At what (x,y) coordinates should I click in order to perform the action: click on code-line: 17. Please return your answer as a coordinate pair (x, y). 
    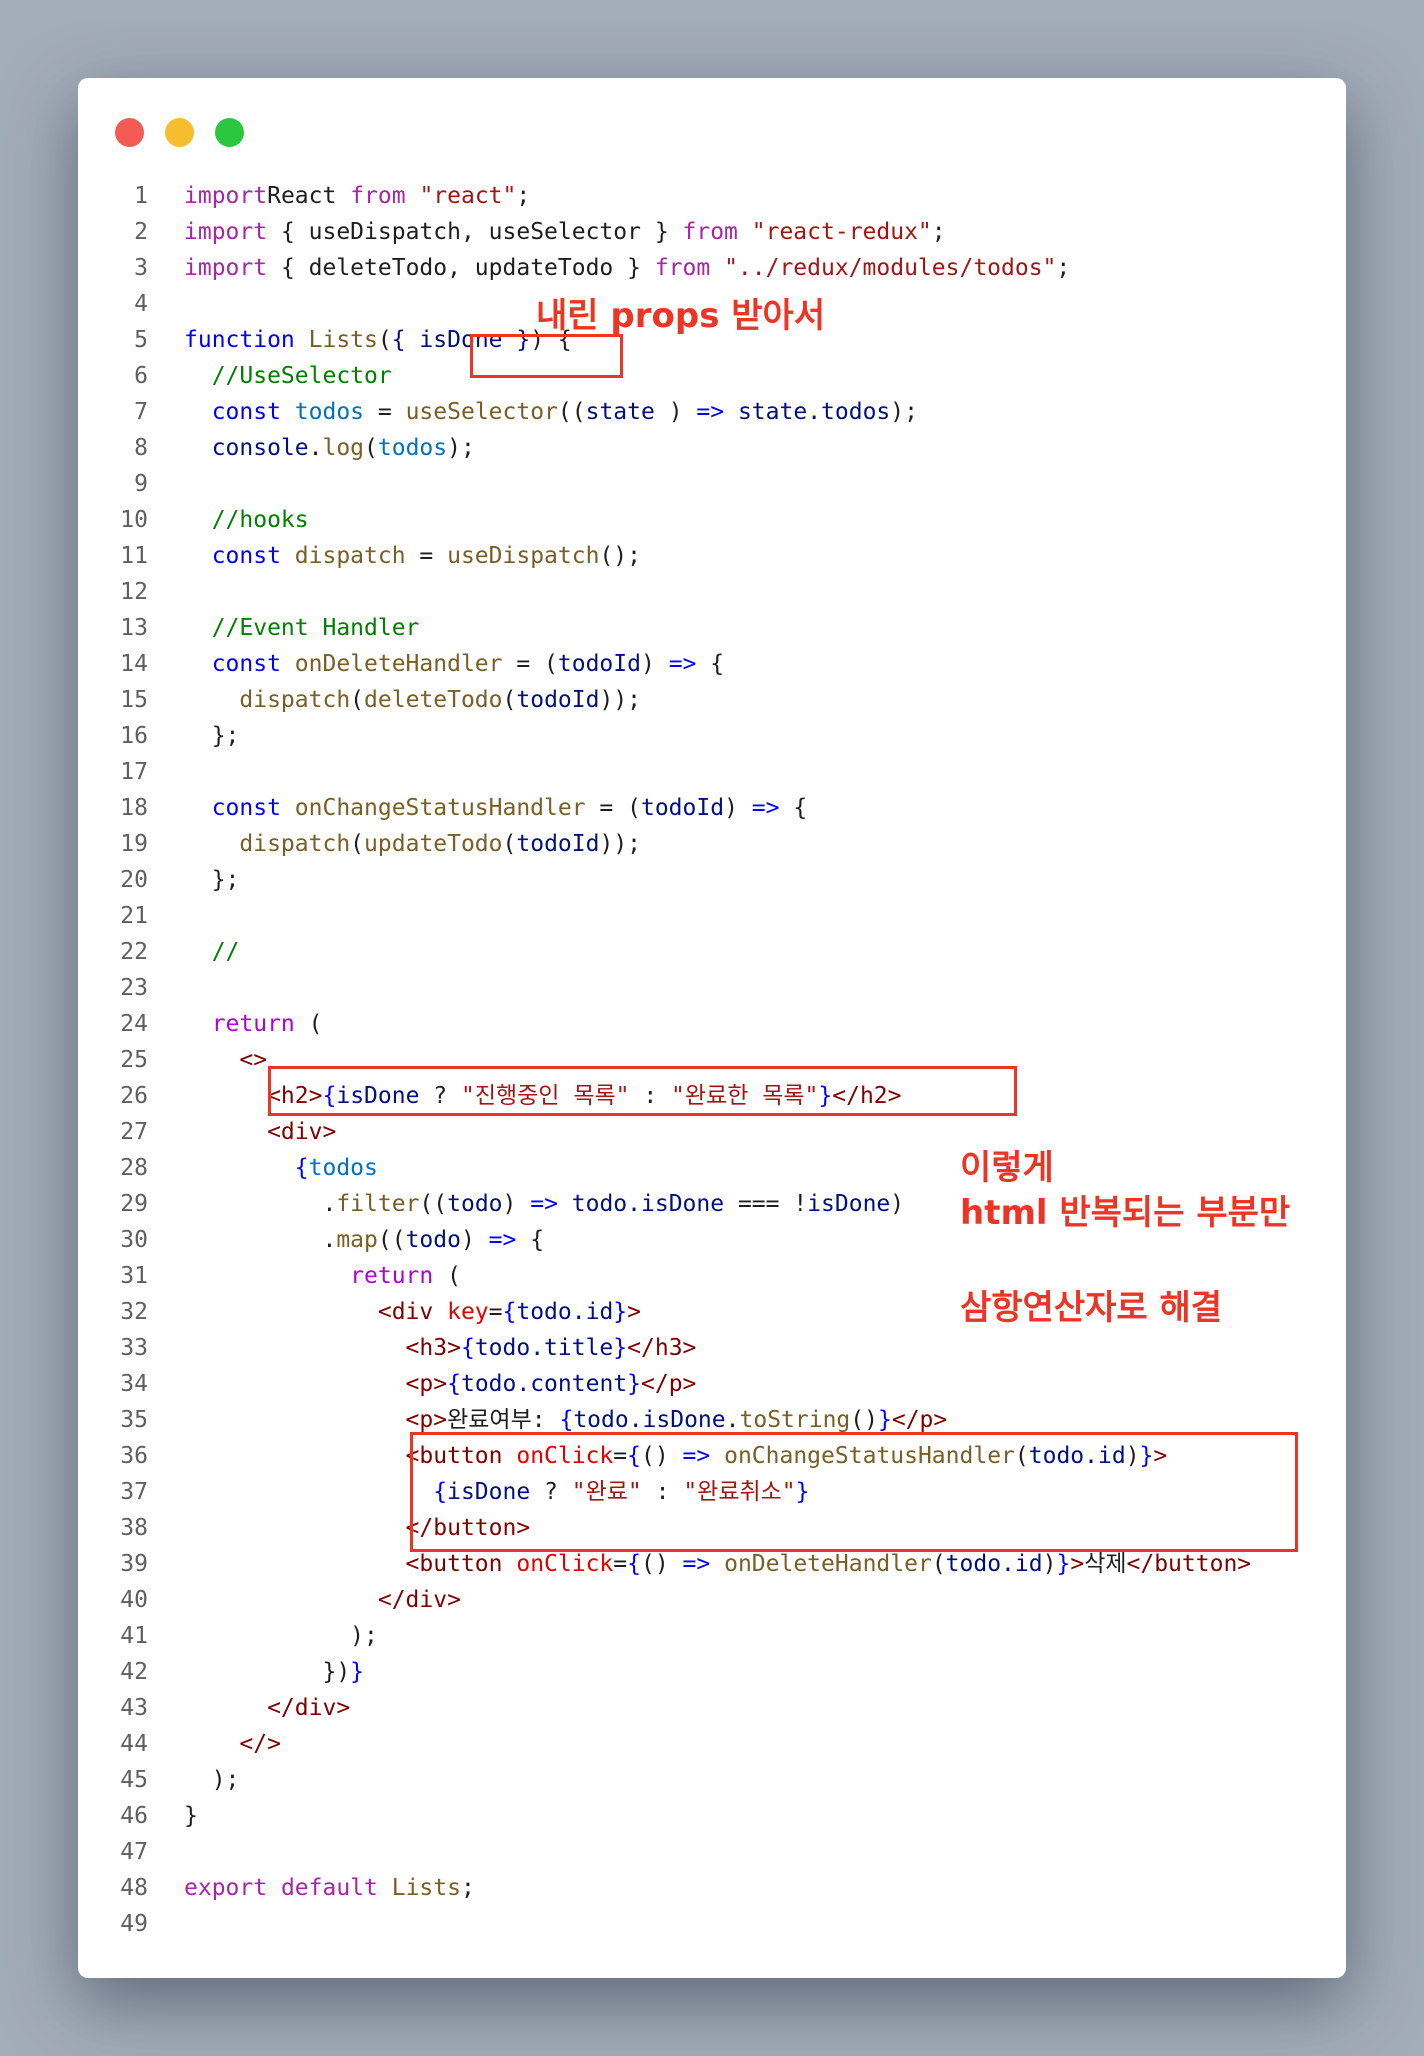
    Looking at the image, I should click on (712, 772).